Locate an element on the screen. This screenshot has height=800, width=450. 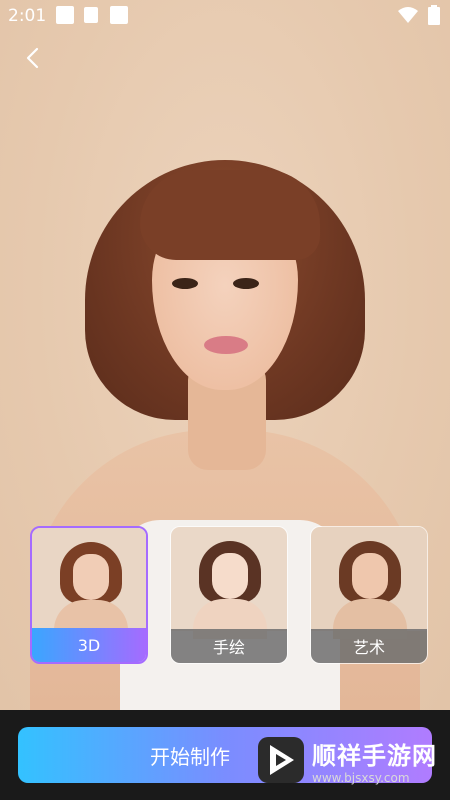
wifi-icon is located at coordinates (408, 15).